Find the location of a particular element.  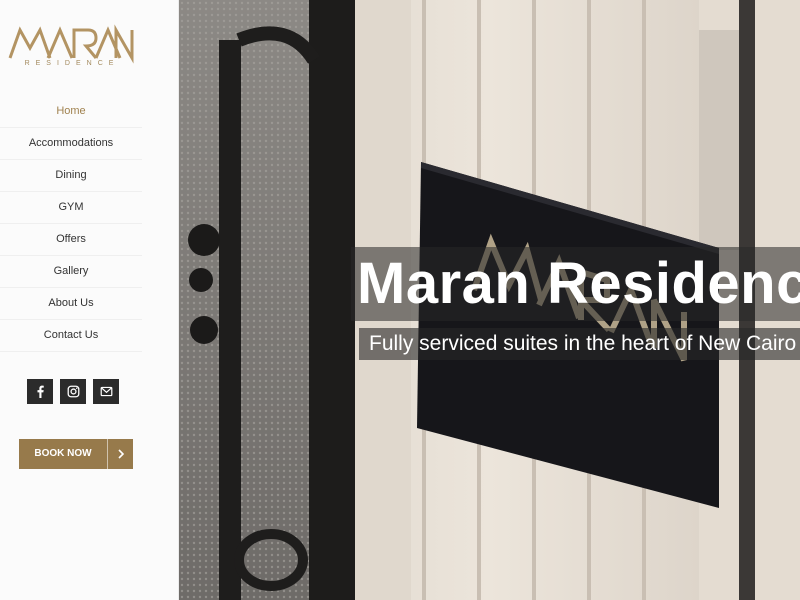

nav-item-gym: GYM is located at coordinates (71, 208).